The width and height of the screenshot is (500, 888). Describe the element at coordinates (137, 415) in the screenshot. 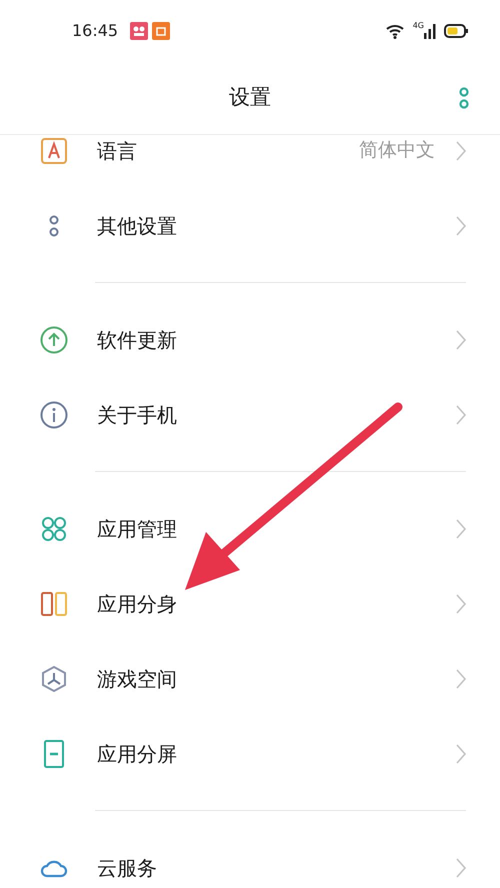

I see `row-label: 关于手机` at that location.